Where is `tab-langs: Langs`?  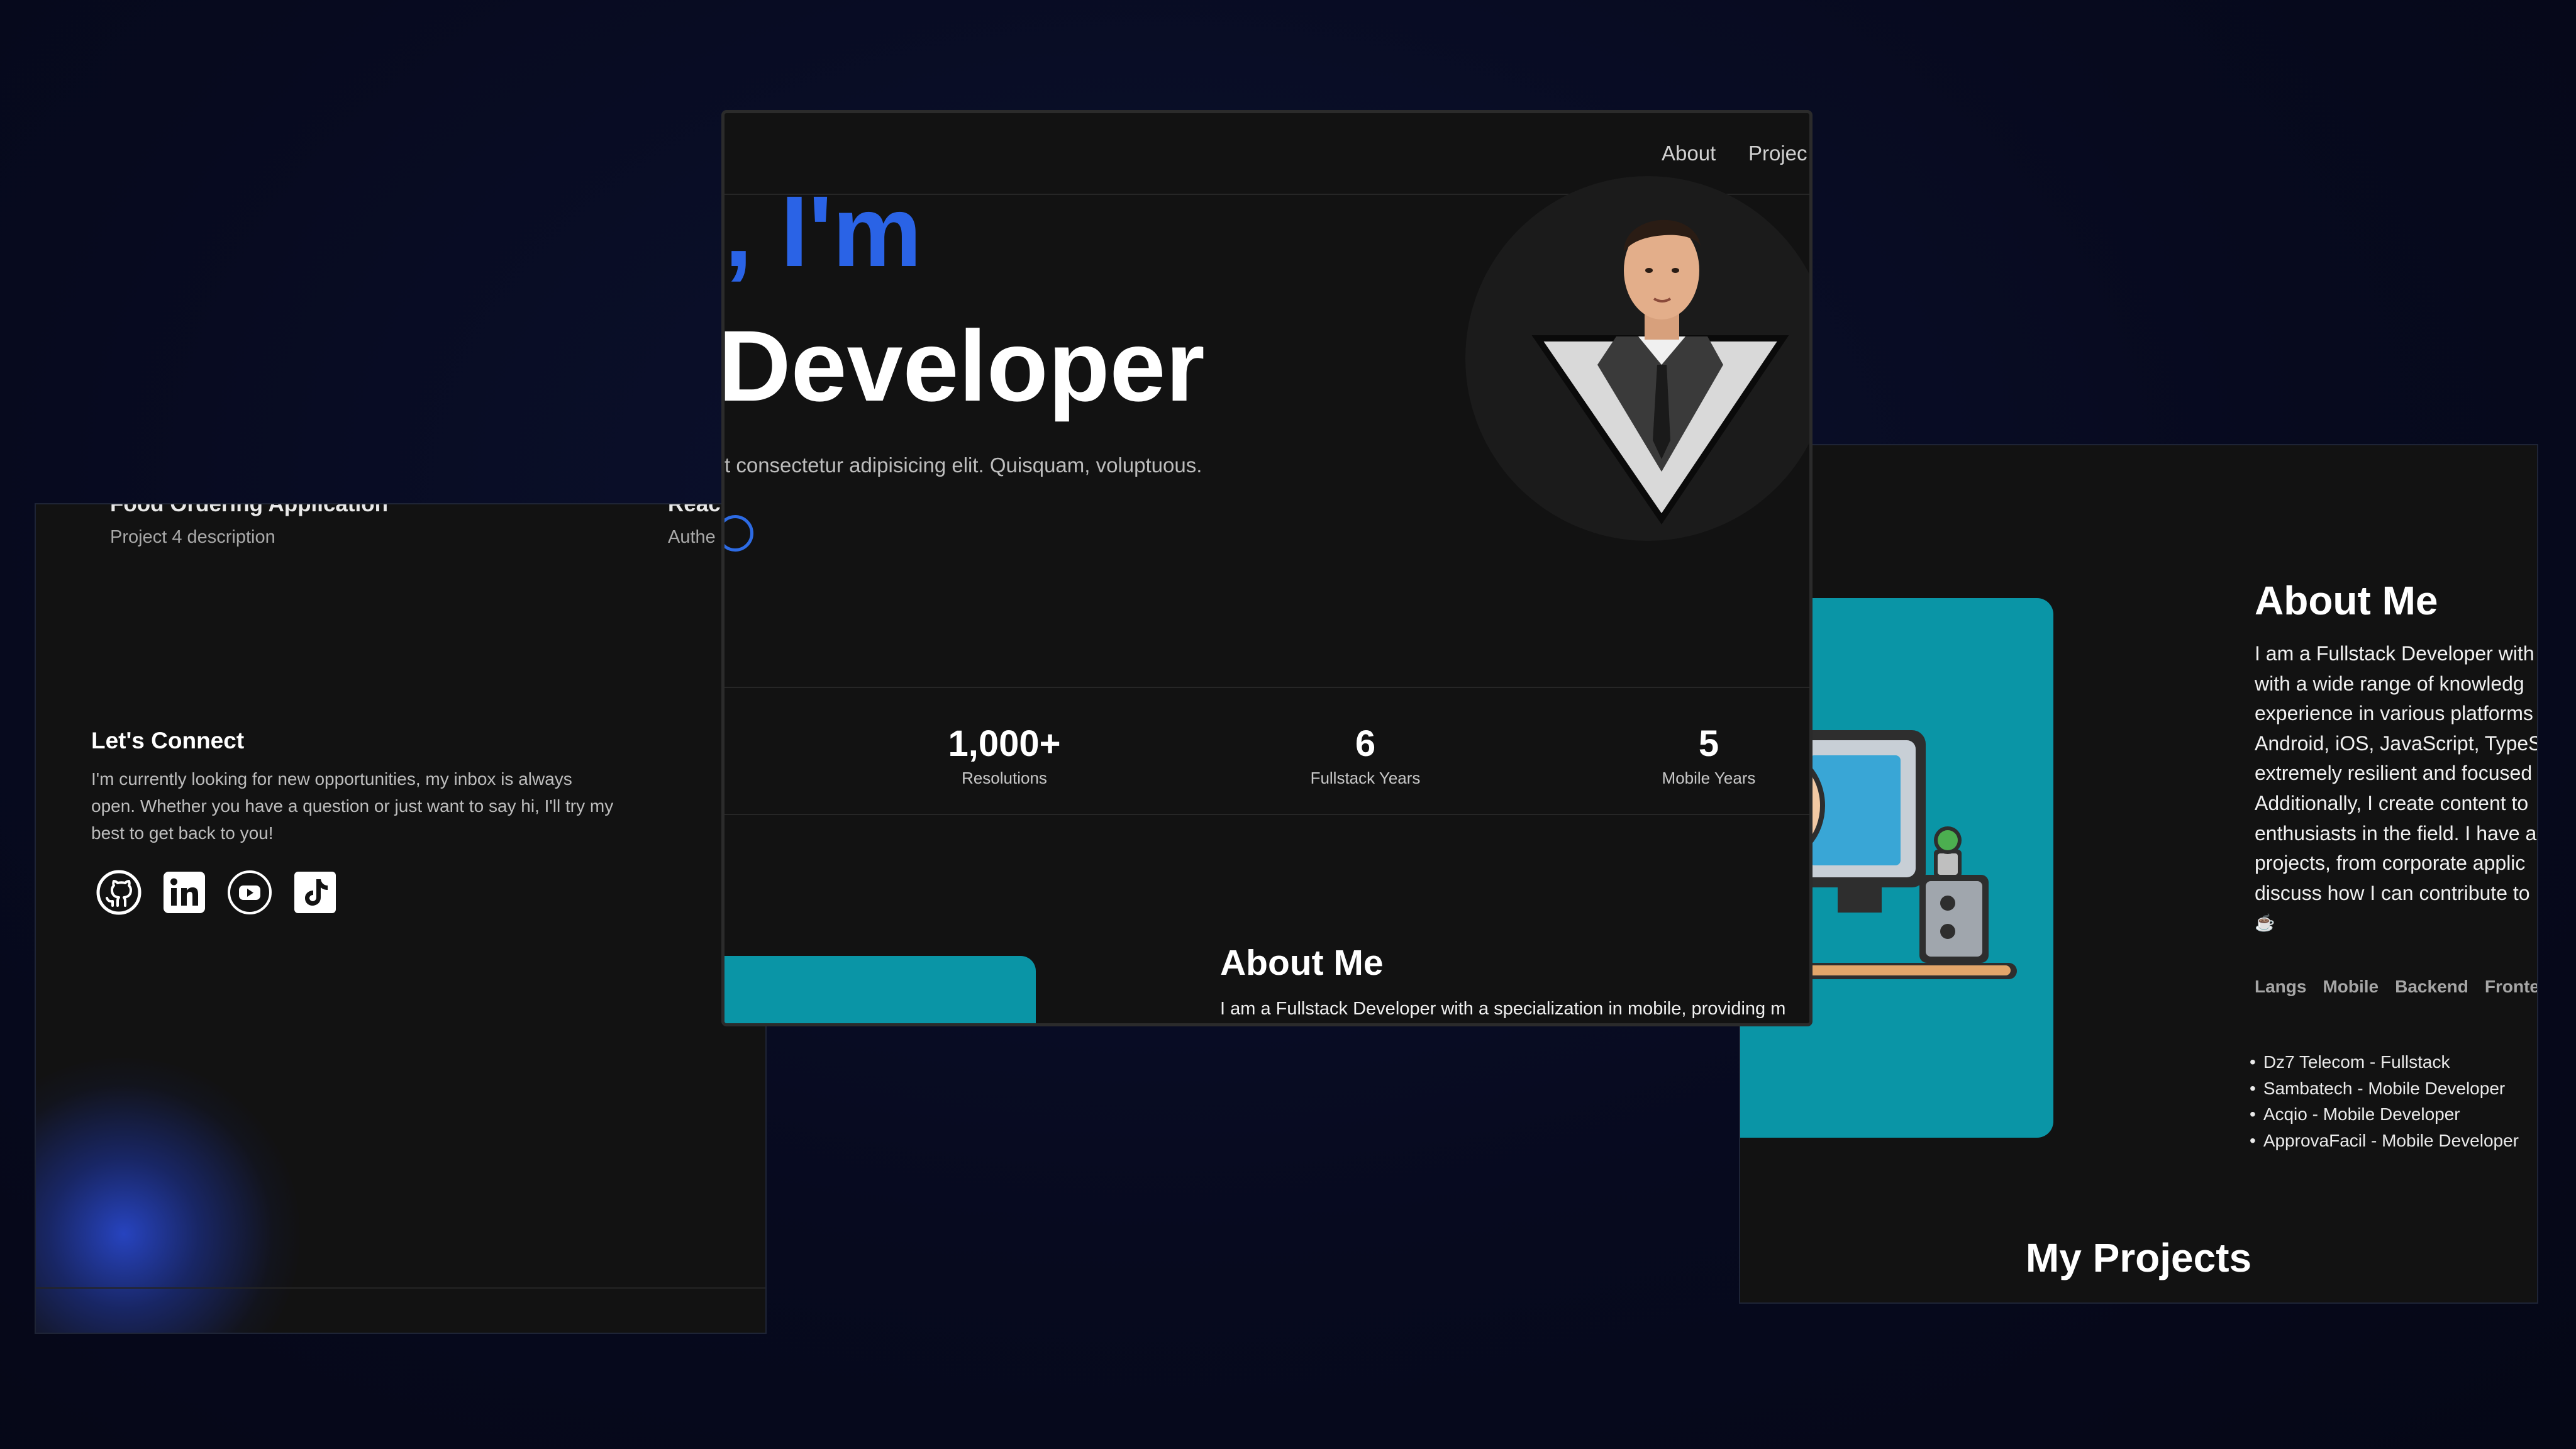
tab-langs: Langs is located at coordinates (2280, 987).